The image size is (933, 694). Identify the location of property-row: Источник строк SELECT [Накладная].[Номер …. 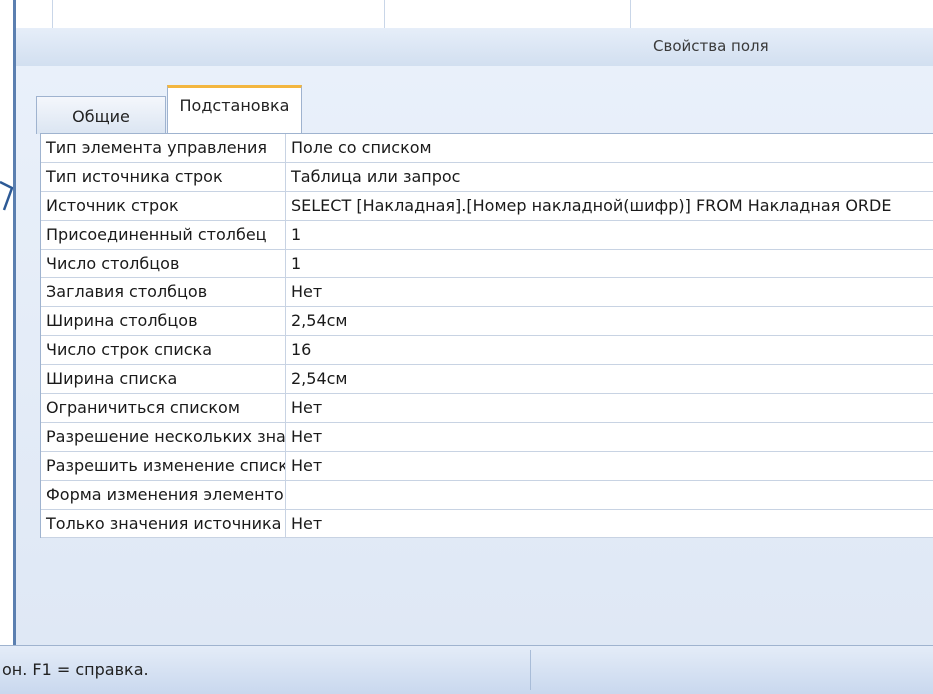
(487, 206).